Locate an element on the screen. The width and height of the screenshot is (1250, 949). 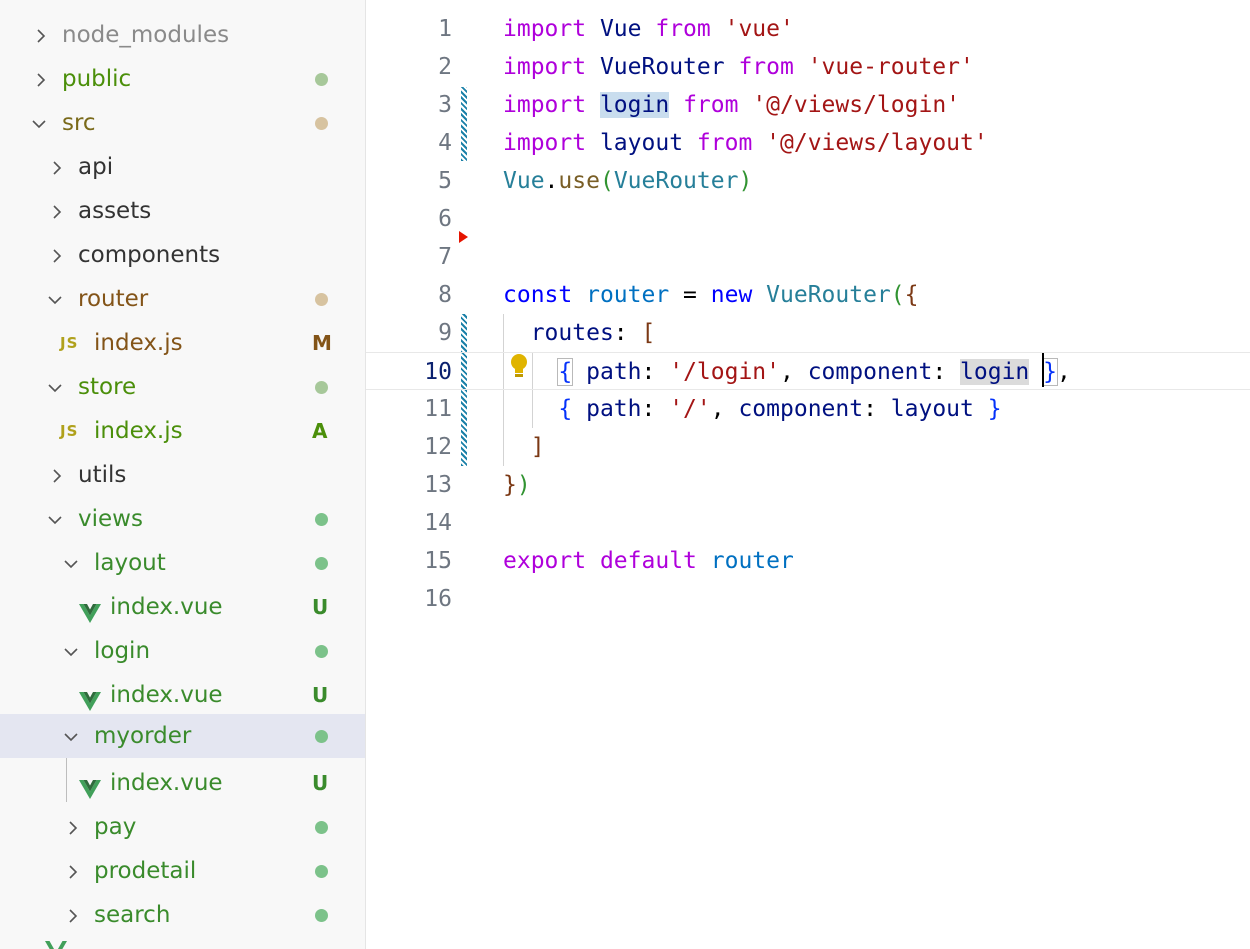
tree-item-myorder-index-vue: index.vue U is located at coordinates (182, 783).